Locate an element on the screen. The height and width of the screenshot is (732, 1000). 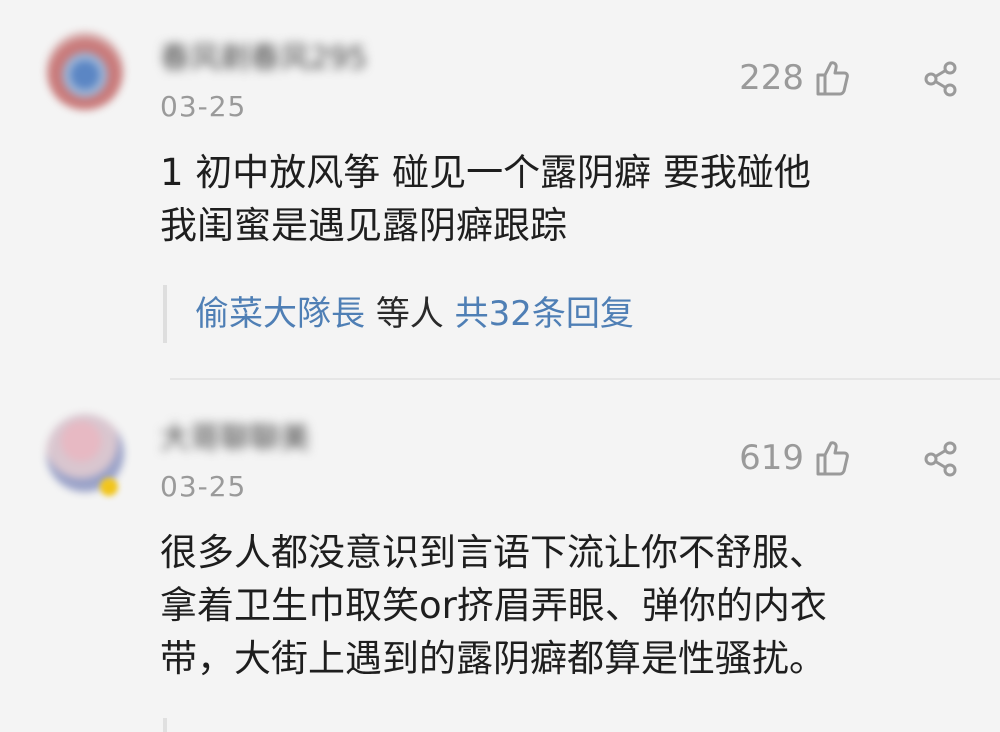
reply-count-link: 共32条回复 is located at coordinates (544, 314).